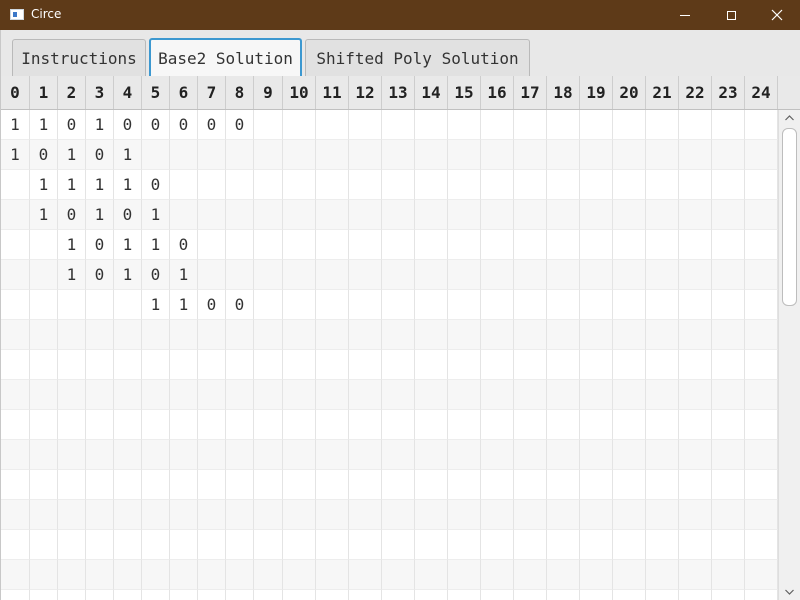  Describe the element at coordinates (530, 92) in the screenshot. I see `column-header-17: 17` at that location.